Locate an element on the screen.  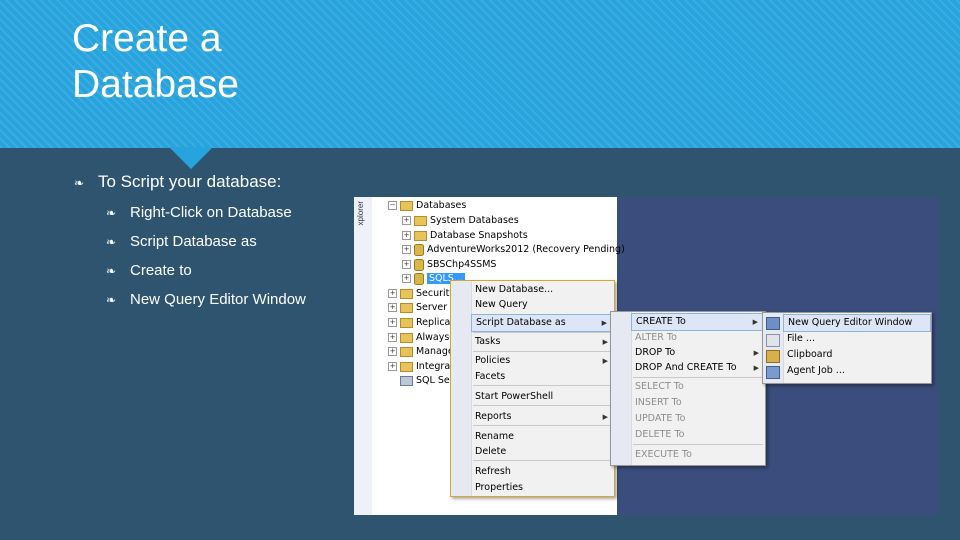
collapse-icon: − is located at coordinates (392, 205).